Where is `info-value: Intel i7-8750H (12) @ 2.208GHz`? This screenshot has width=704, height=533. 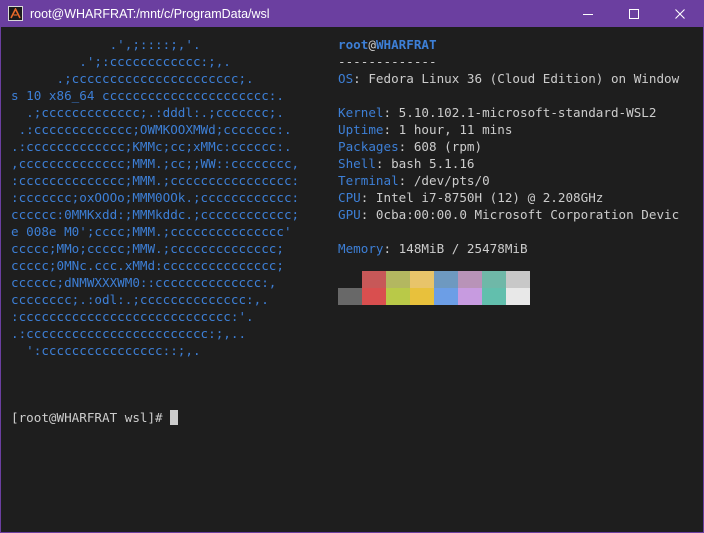 info-value: Intel i7-8750H (12) @ 2.208GHz is located at coordinates (489, 197).